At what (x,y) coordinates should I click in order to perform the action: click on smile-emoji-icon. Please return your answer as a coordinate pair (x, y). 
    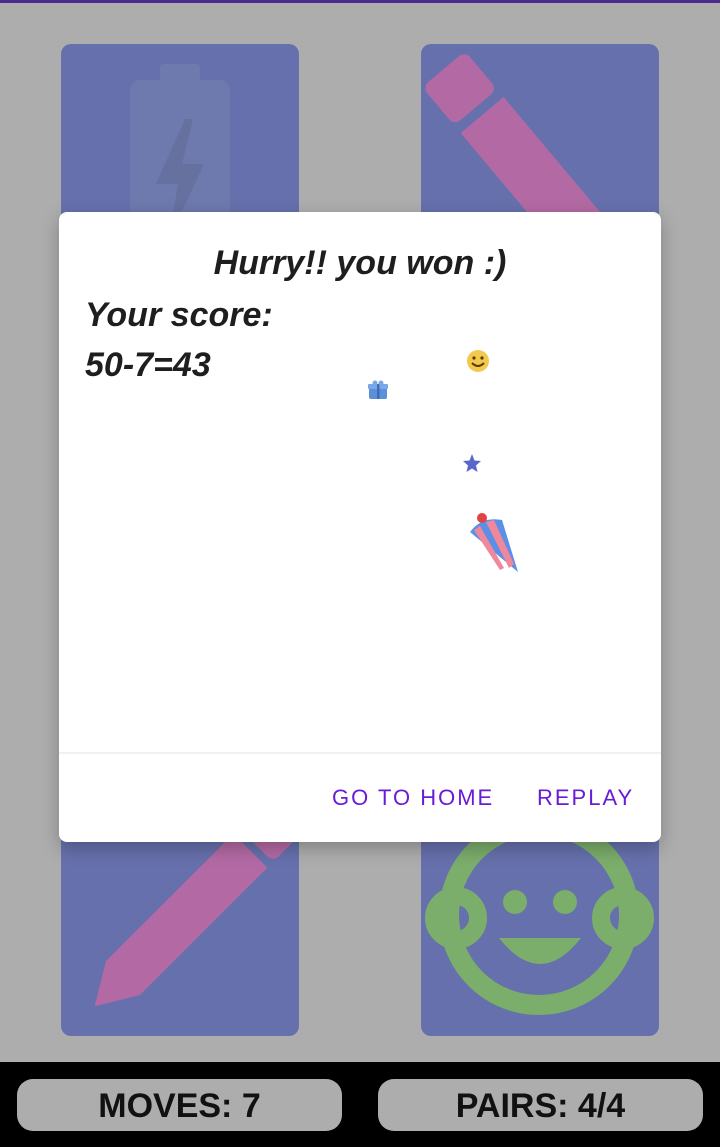
    Looking at the image, I should click on (478, 361).